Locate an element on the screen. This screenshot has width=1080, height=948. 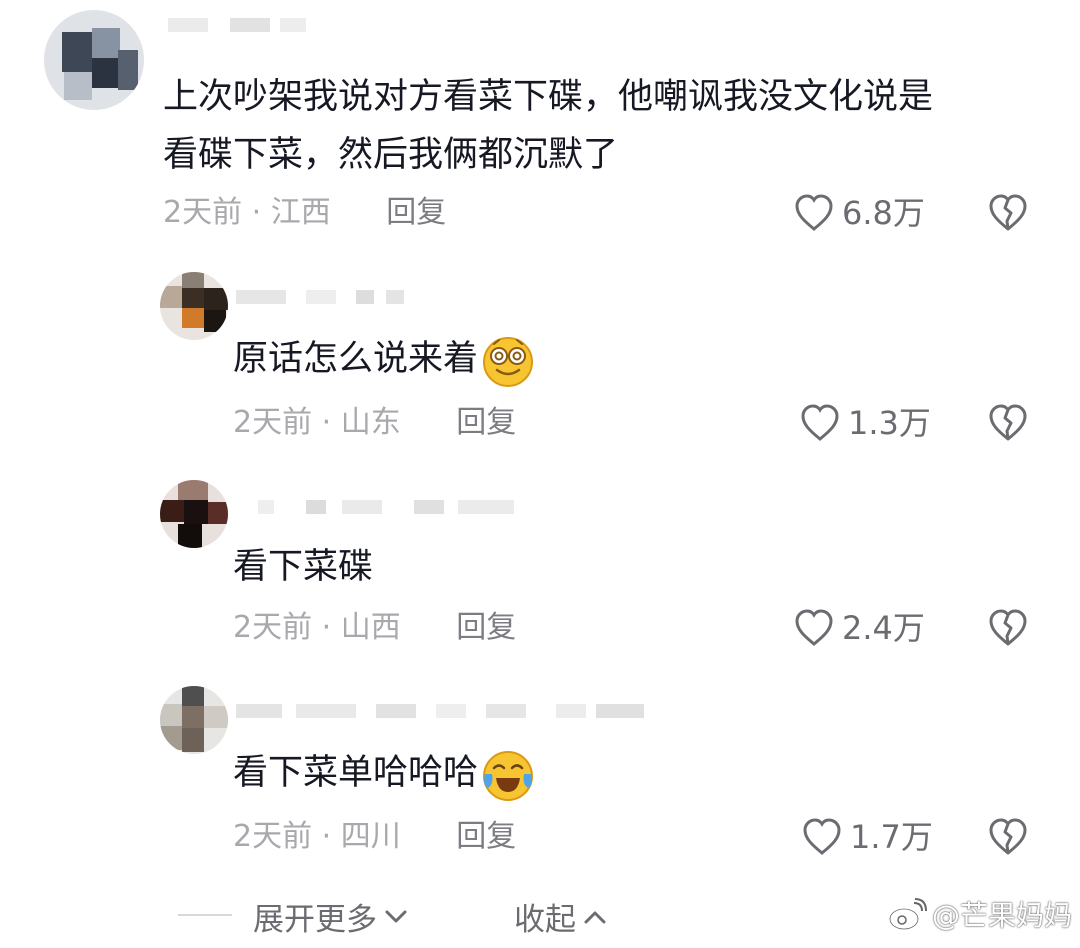
comment-location: 山西 is located at coordinates (370, 627).